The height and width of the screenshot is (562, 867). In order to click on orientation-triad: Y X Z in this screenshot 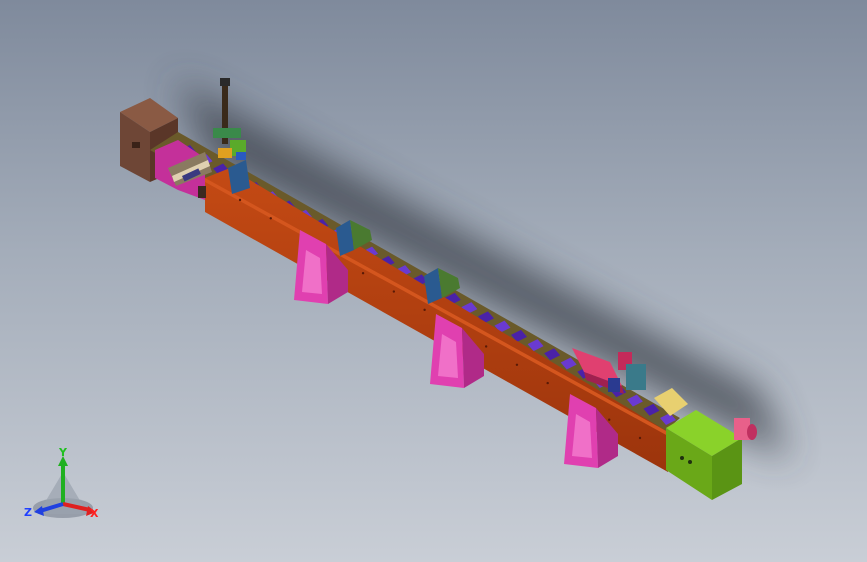, I will do `click(68, 489)`.